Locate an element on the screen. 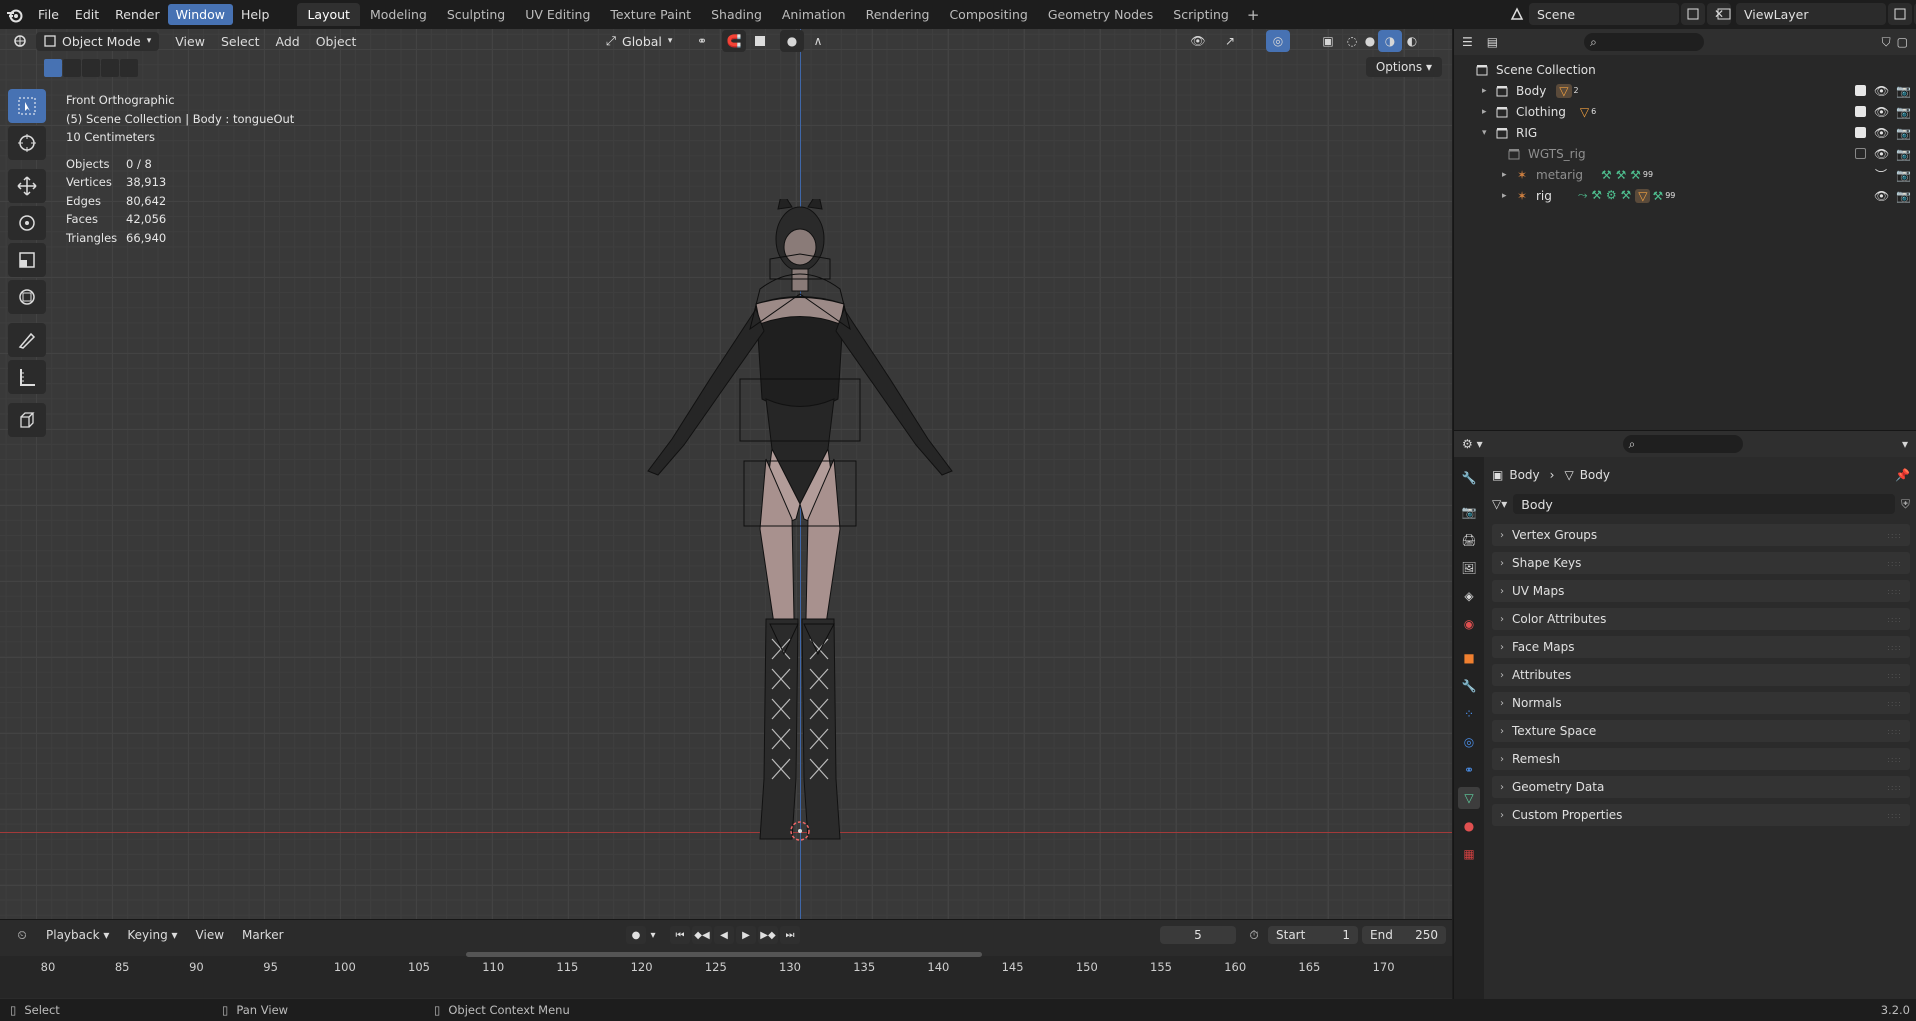 This screenshot has height=1021, width=1916. menu-help: Help is located at coordinates (255, 14).